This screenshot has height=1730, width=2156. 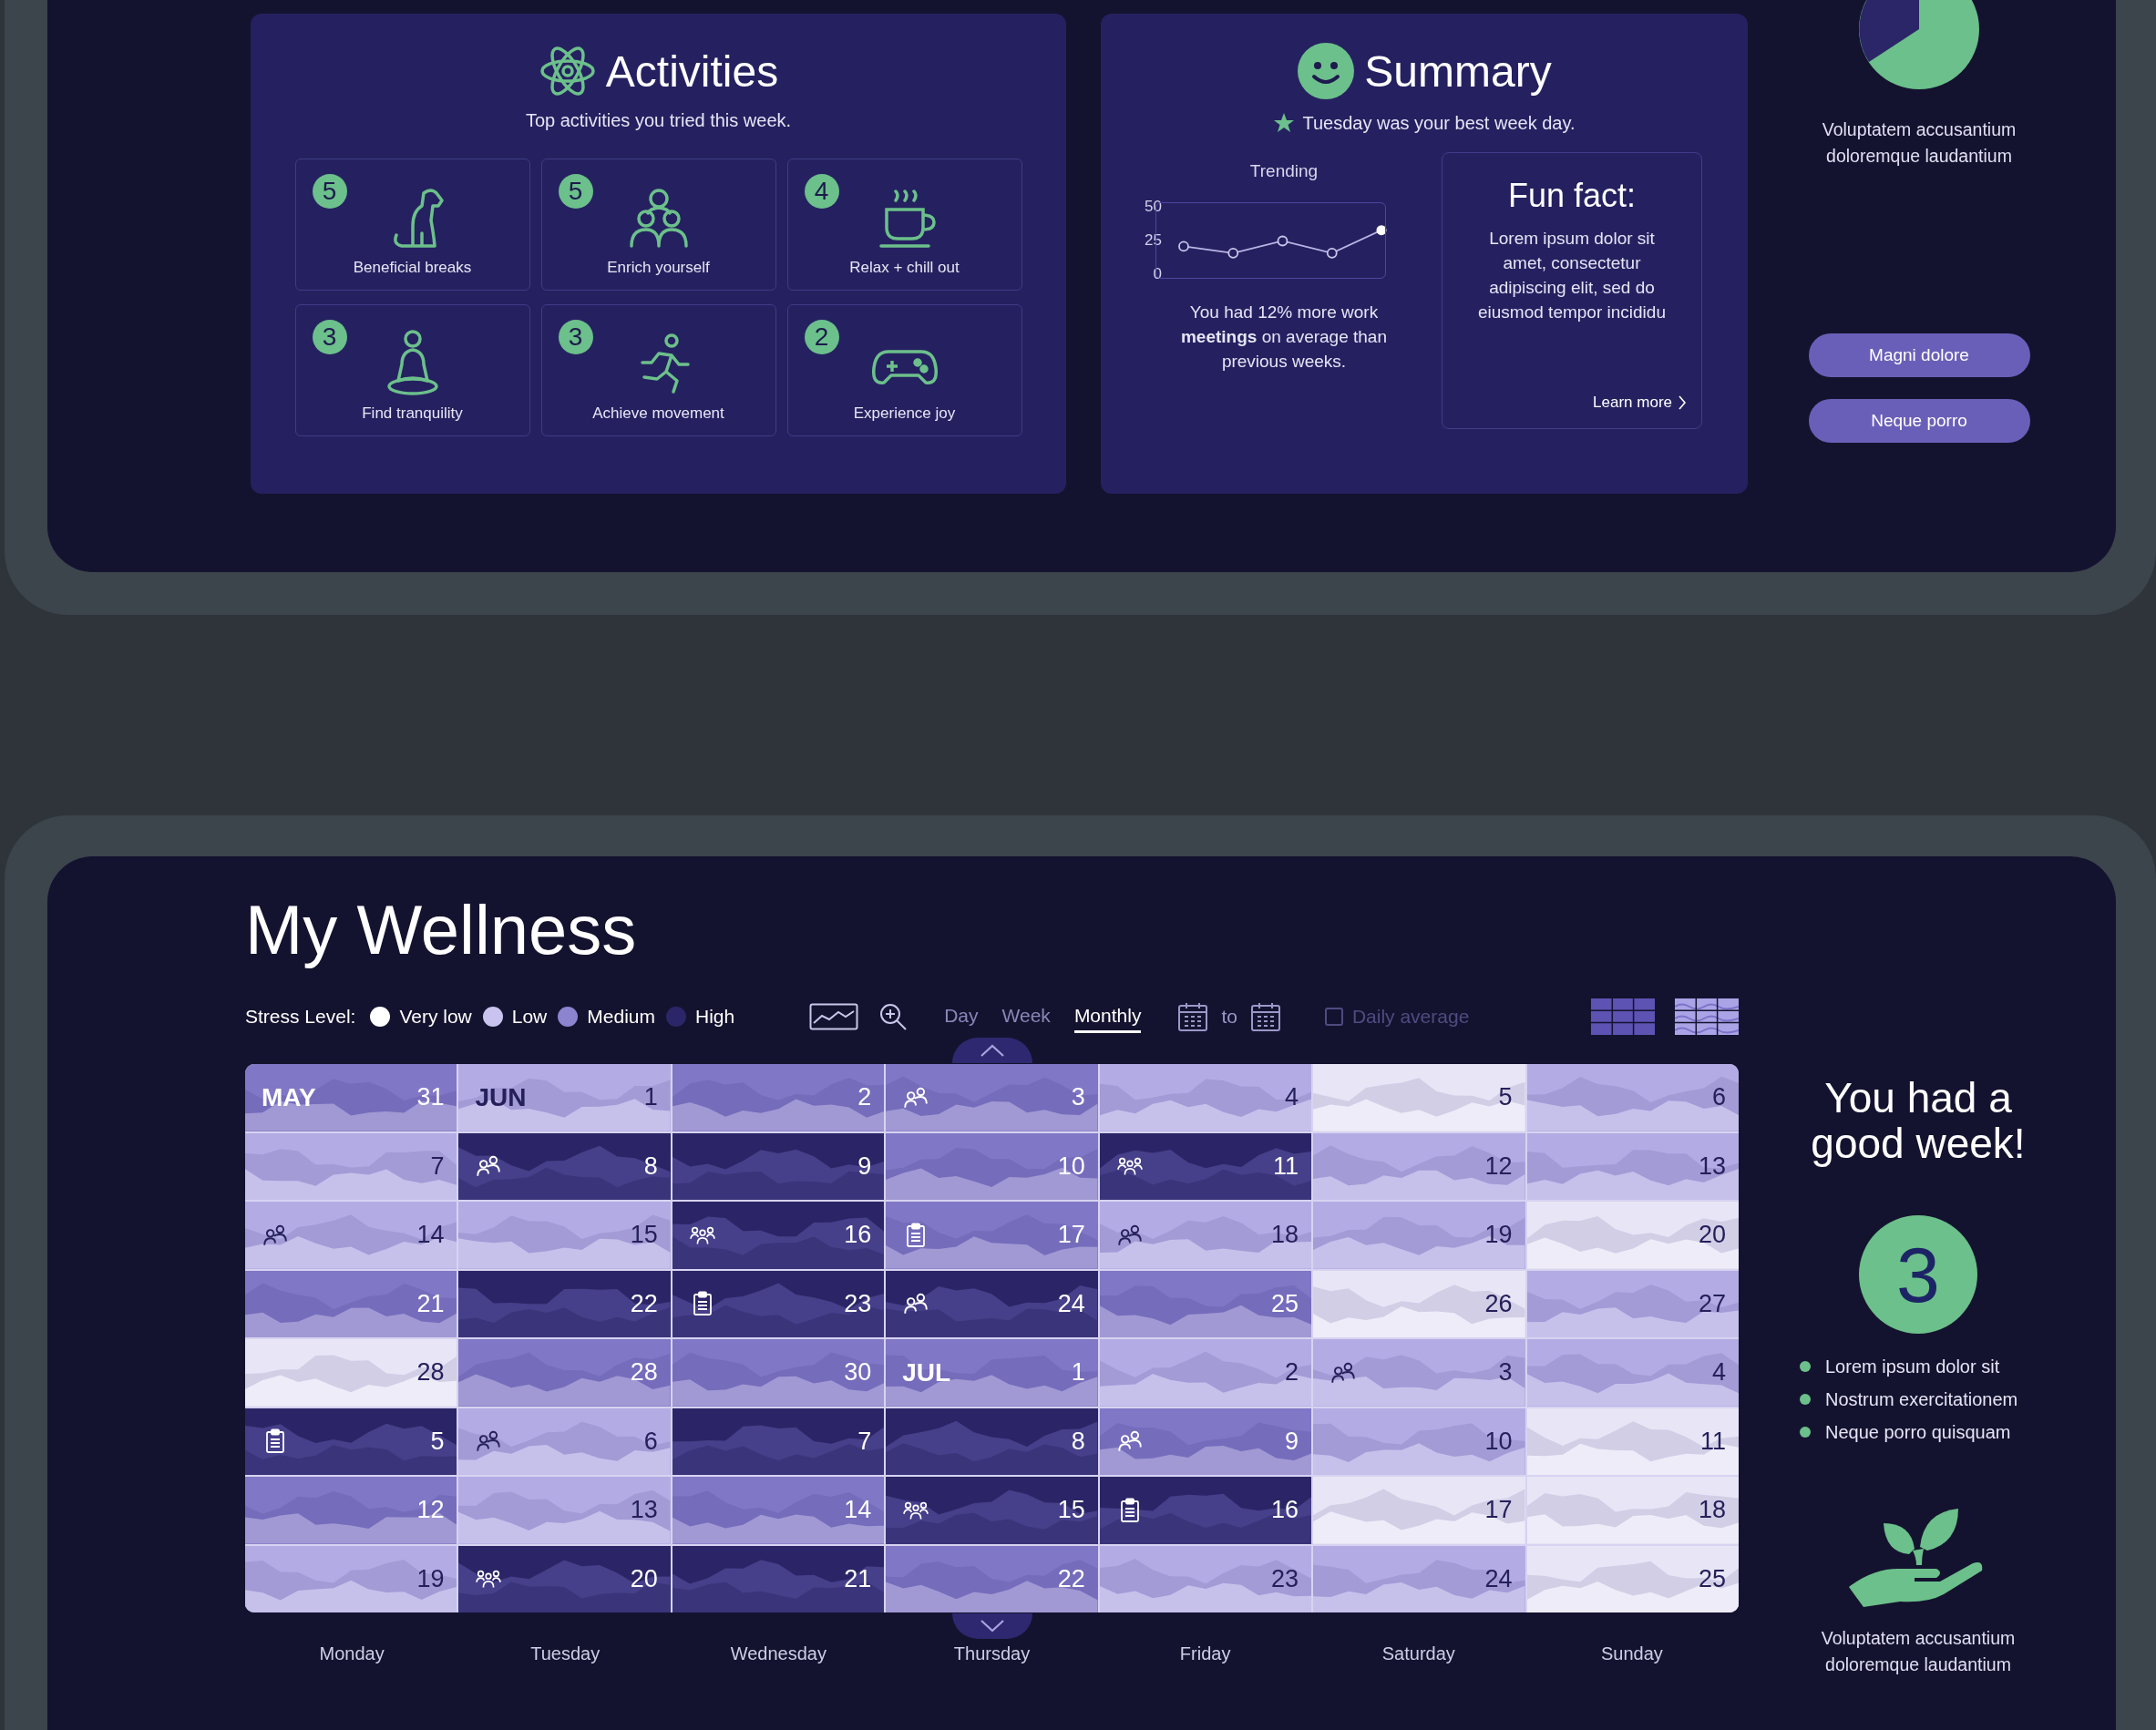 I want to click on calendar-day: 26, so click(x=1419, y=1304).